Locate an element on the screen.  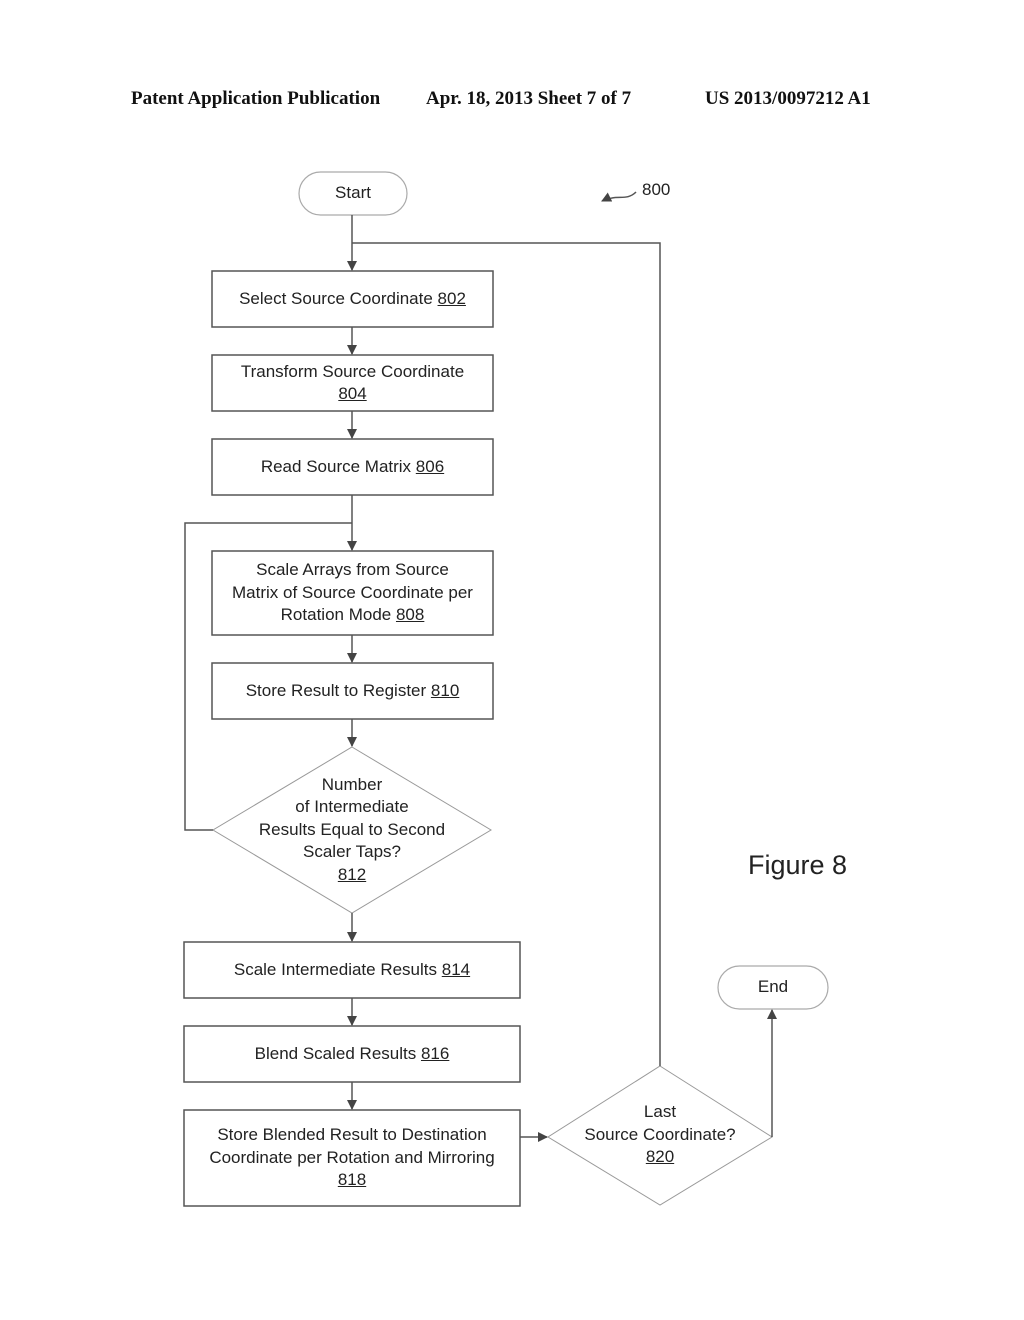
node-812-line-4: Scaler Taps? is located at coordinates (352, 852).